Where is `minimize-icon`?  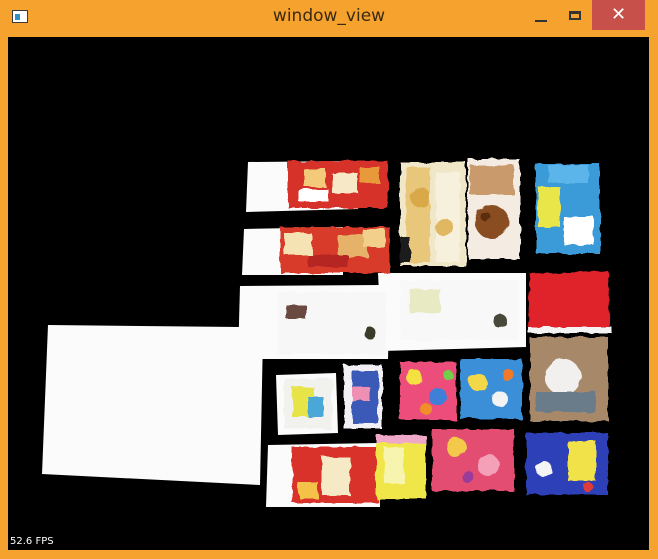 minimize-icon is located at coordinates (541, 21).